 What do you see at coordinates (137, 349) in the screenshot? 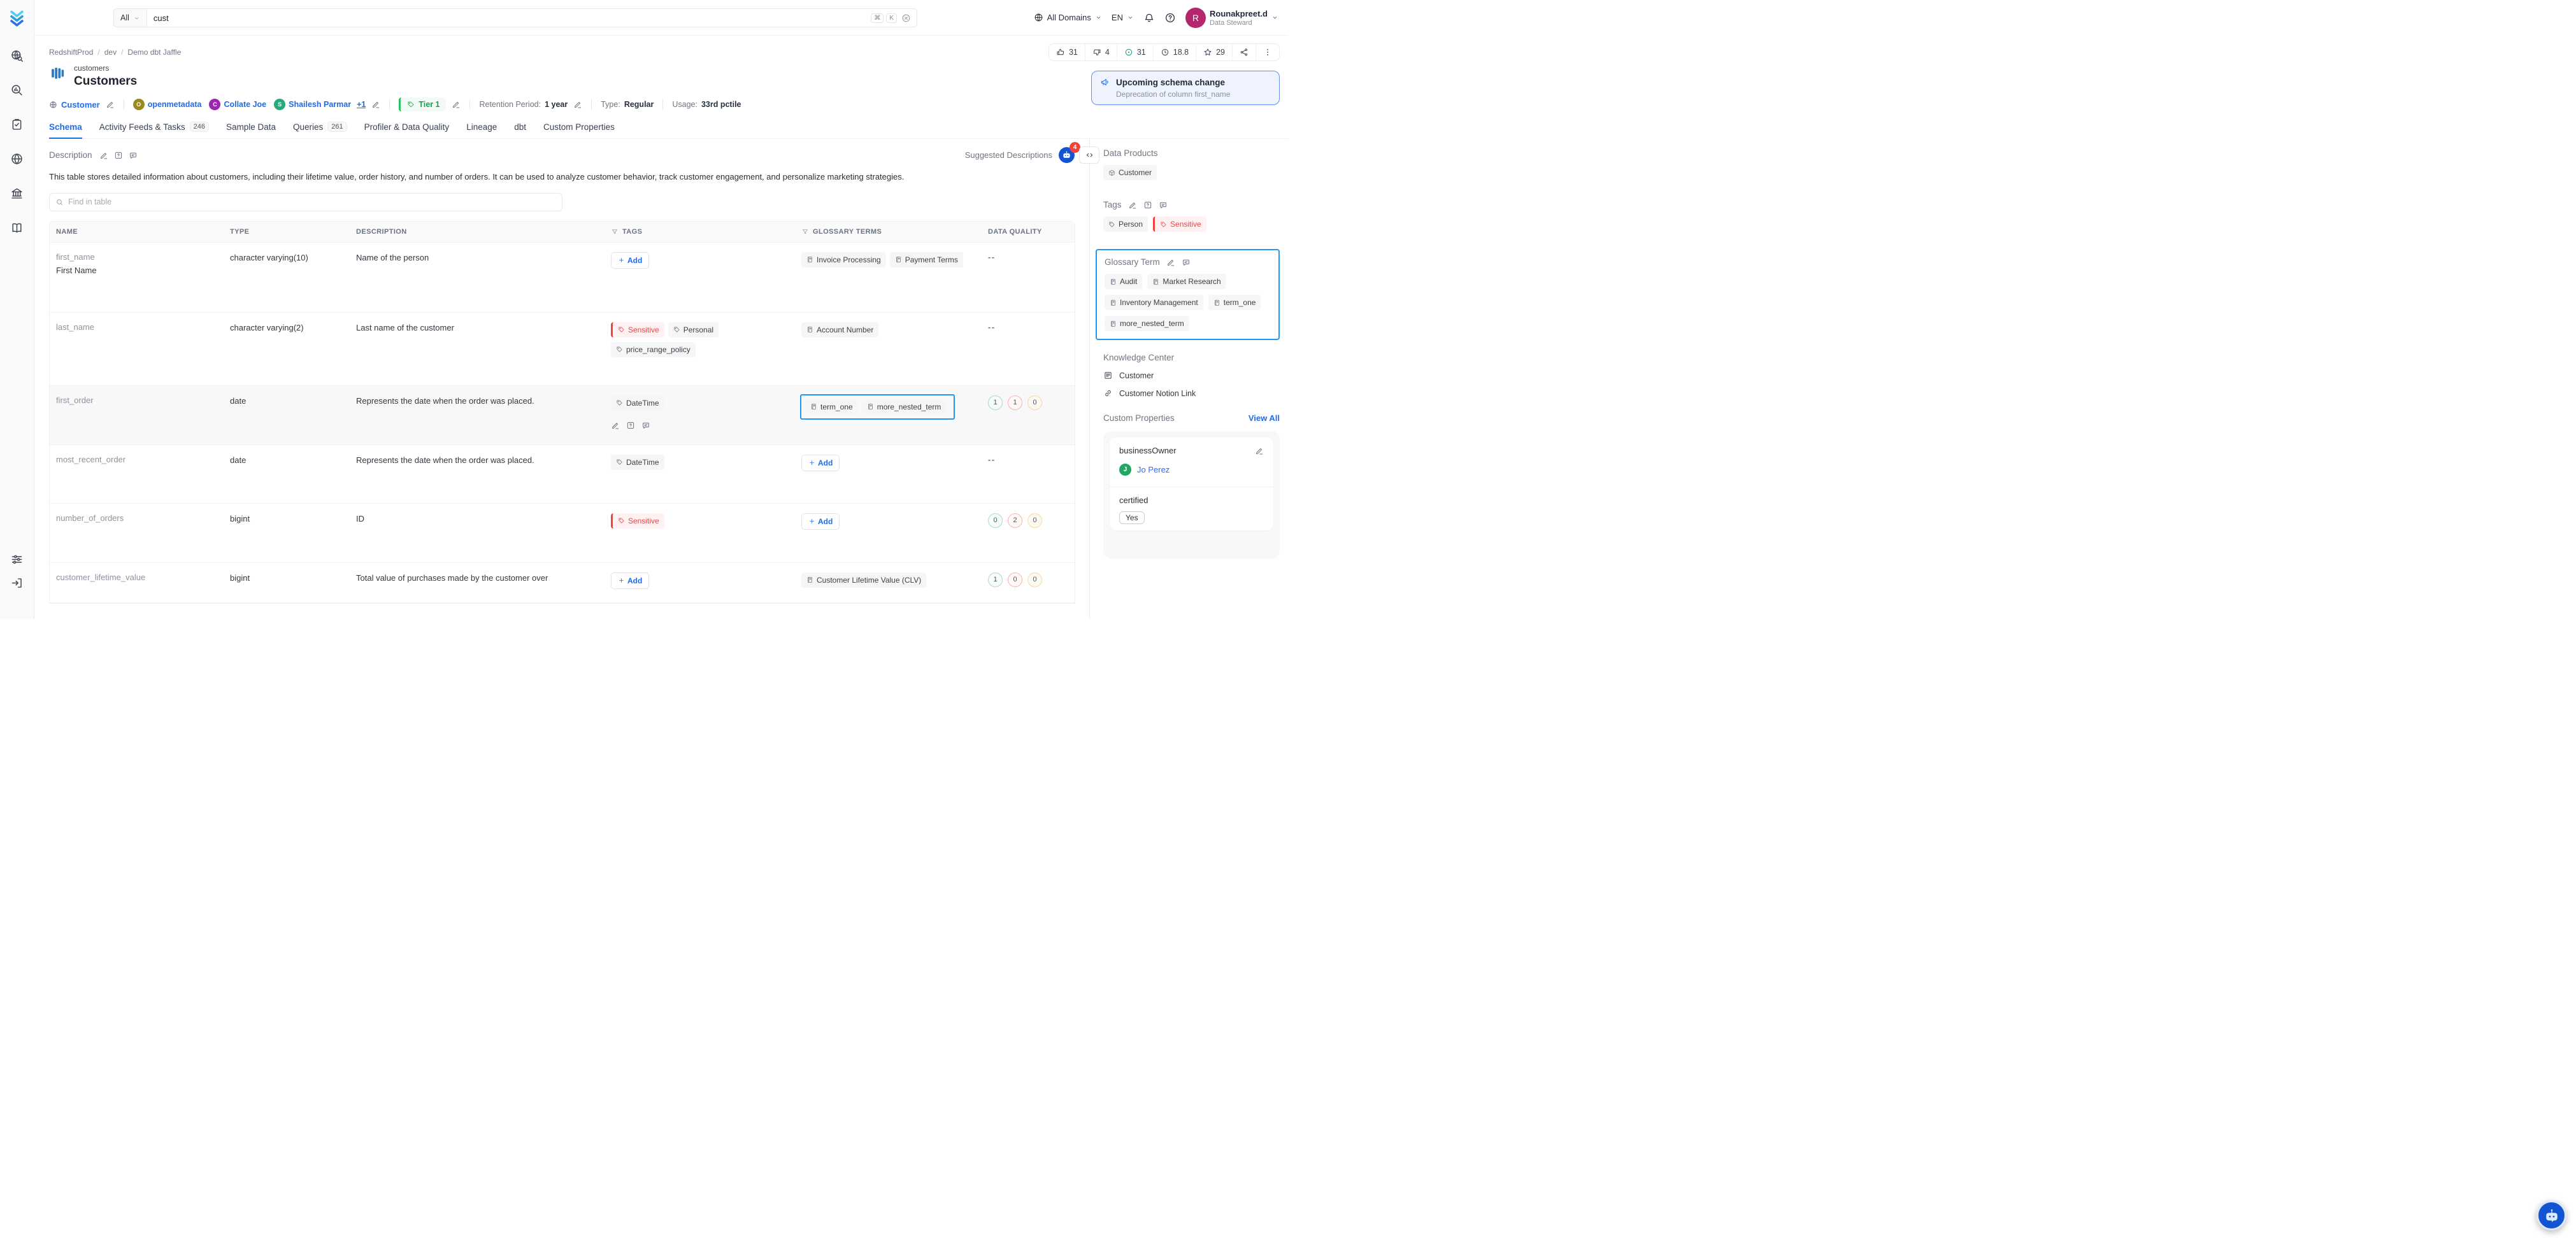
I see `cell-name: last_name` at bounding box center [137, 349].